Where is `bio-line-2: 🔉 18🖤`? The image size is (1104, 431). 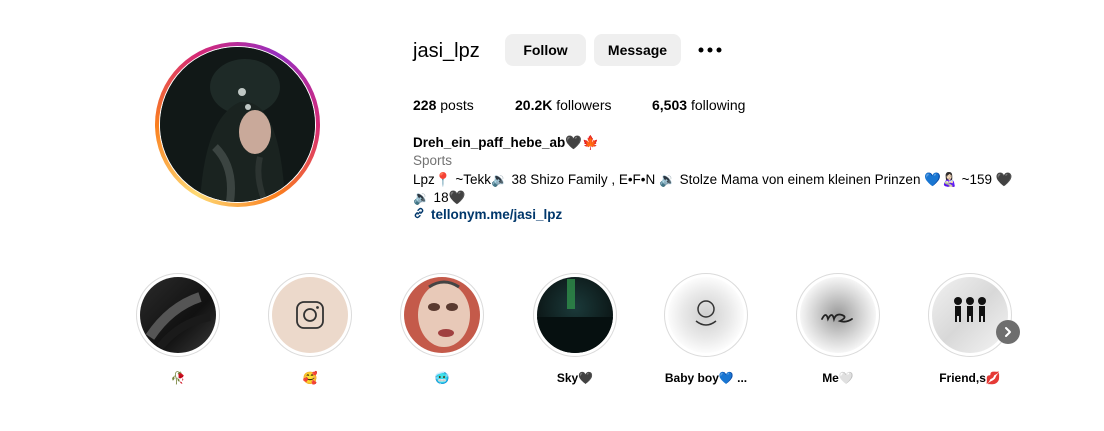 bio-line-2: 🔉 18🖤 is located at coordinates (439, 197).